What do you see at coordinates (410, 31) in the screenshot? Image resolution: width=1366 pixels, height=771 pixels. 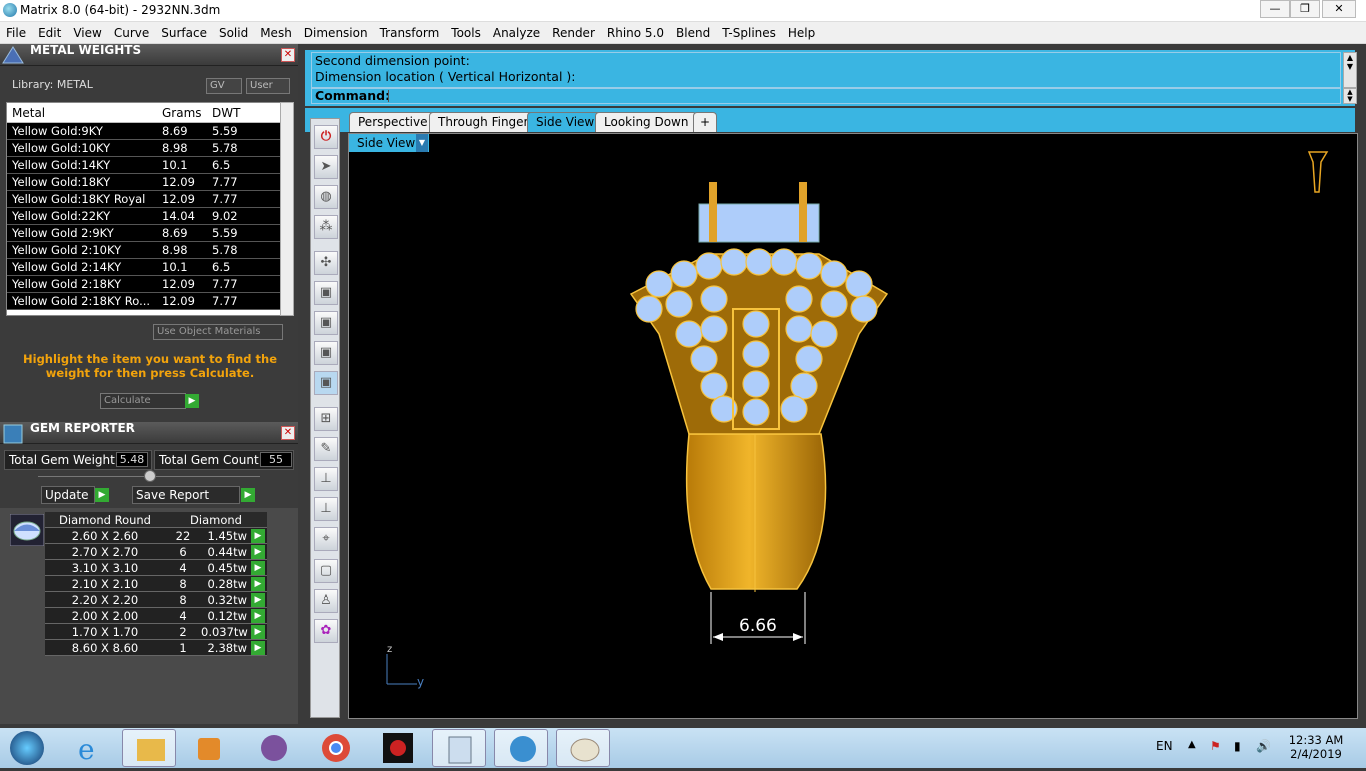 I see `menu-transform: Transform` at bounding box center [410, 31].